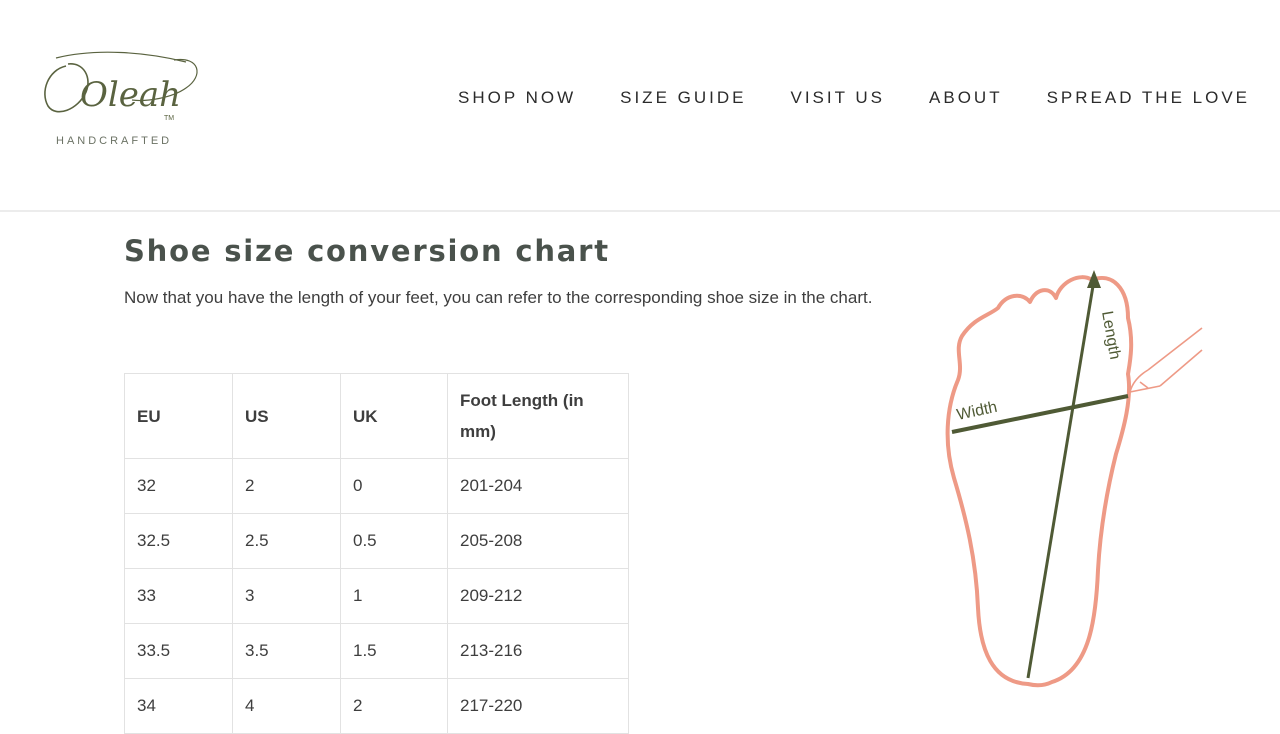  What do you see at coordinates (538, 486) in the screenshot?
I see `cell-foot-length: 201-204` at bounding box center [538, 486].